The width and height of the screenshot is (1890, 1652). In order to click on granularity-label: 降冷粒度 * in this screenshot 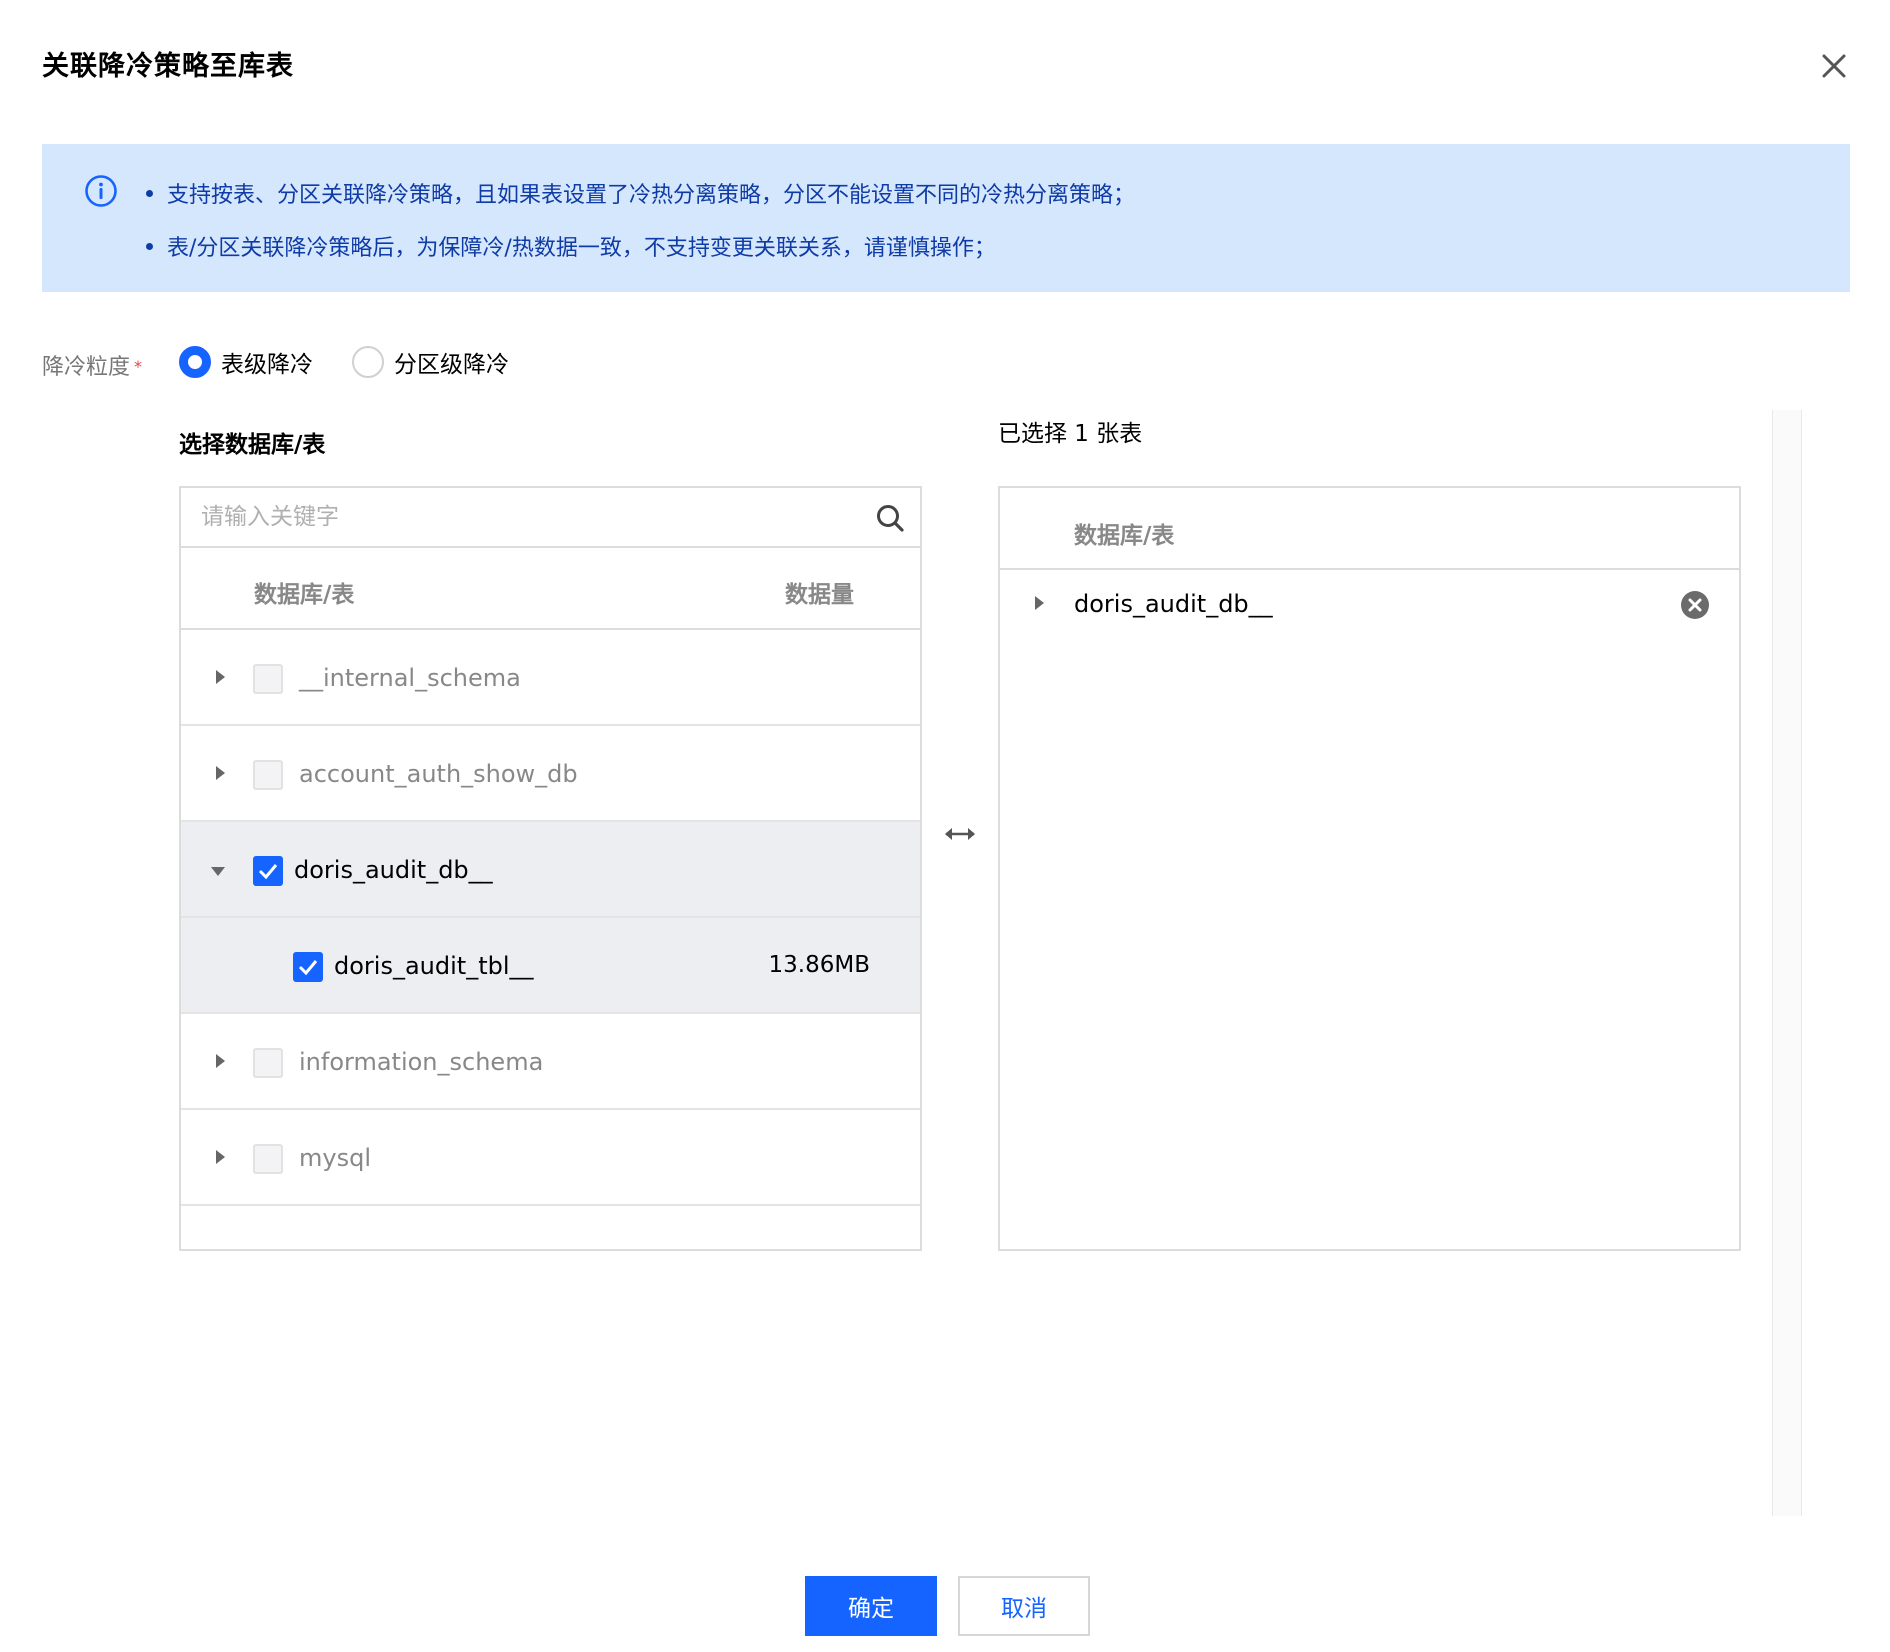, I will do `click(92, 367)`.